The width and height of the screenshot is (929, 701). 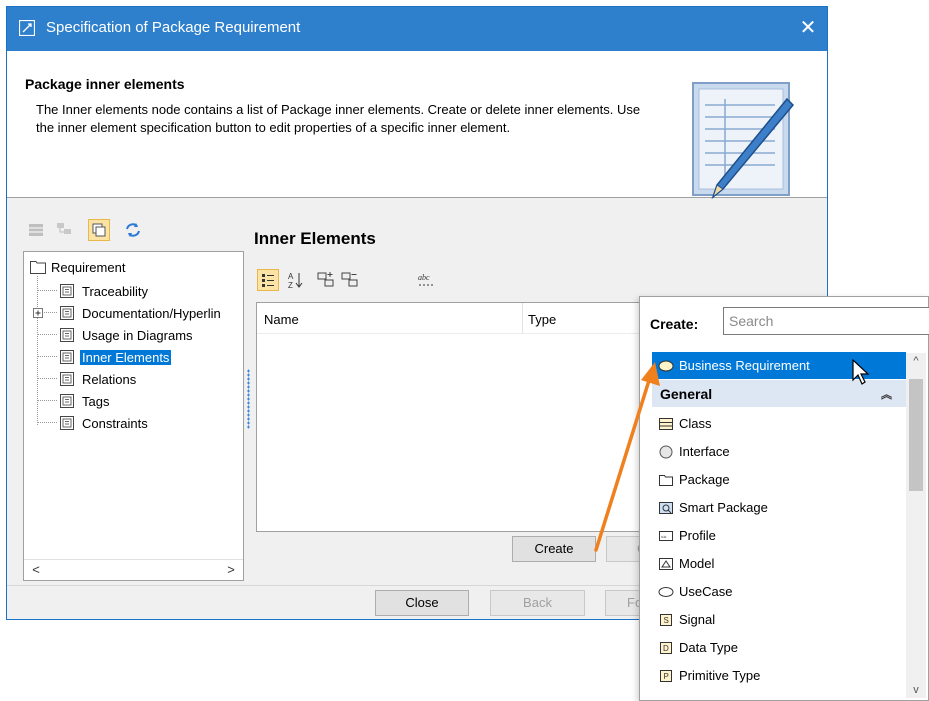 What do you see at coordinates (109, 379) in the screenshot?
I see `tree-item-label: Relations` at bounding box center [109, 379].